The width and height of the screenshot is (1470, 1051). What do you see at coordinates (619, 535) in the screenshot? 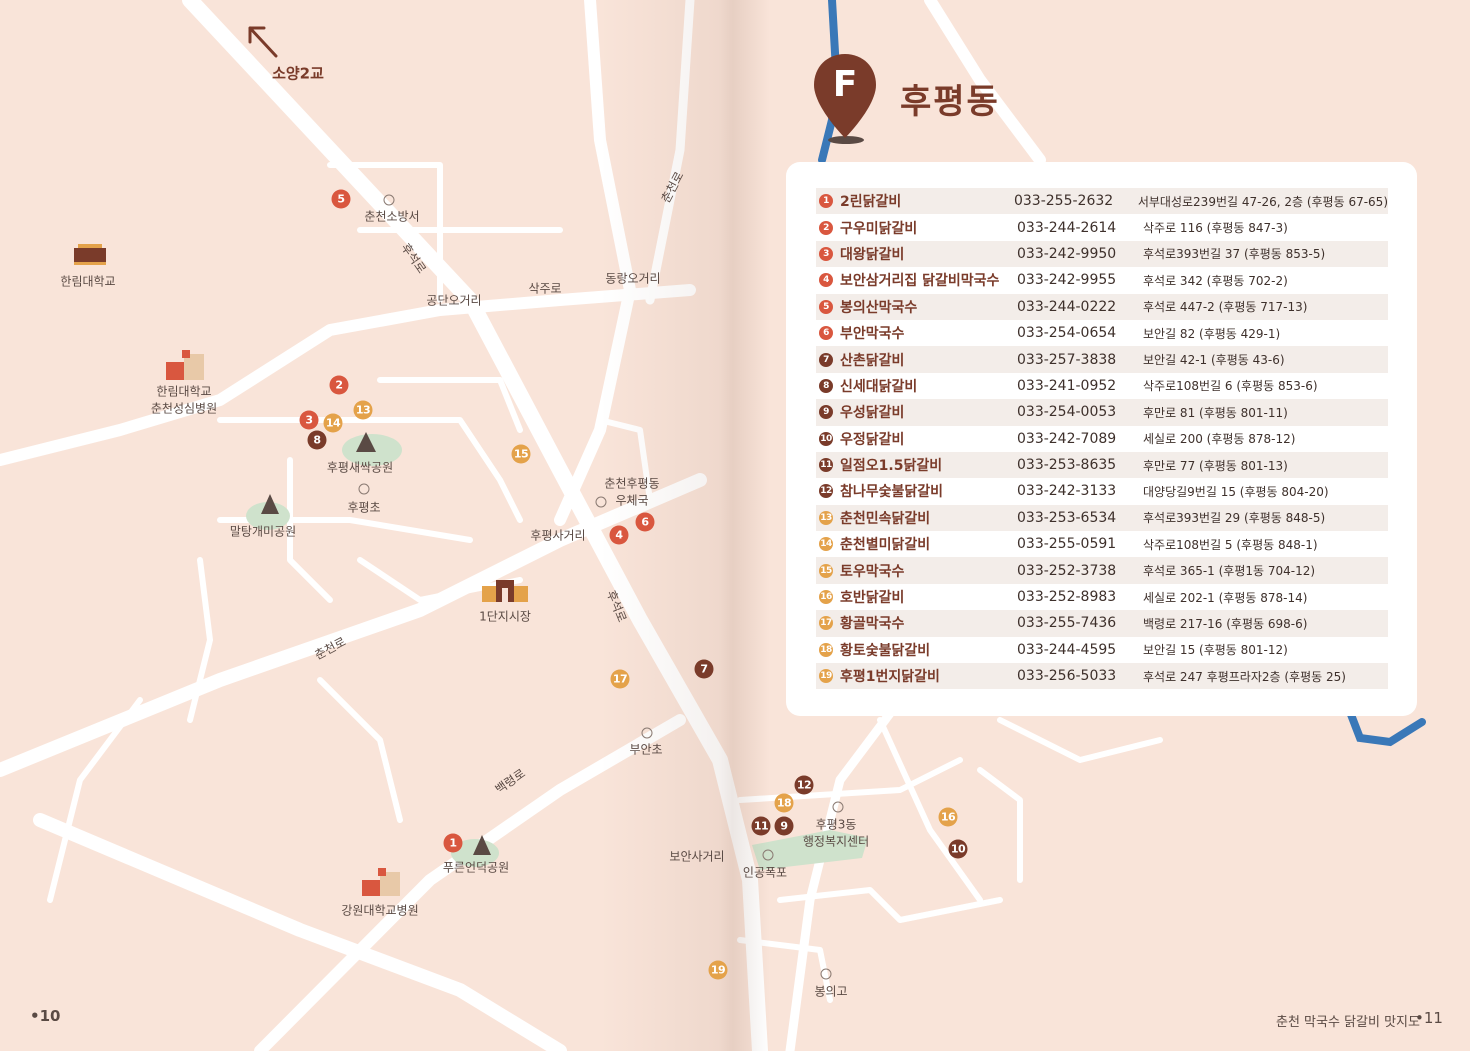
I see `map-pin-4: 4` at bounding box center [619, 535].